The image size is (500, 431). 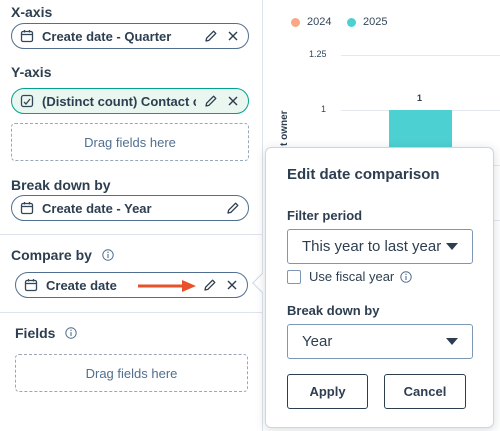 I want to click on bar-2025, so click(x=420, y=130).